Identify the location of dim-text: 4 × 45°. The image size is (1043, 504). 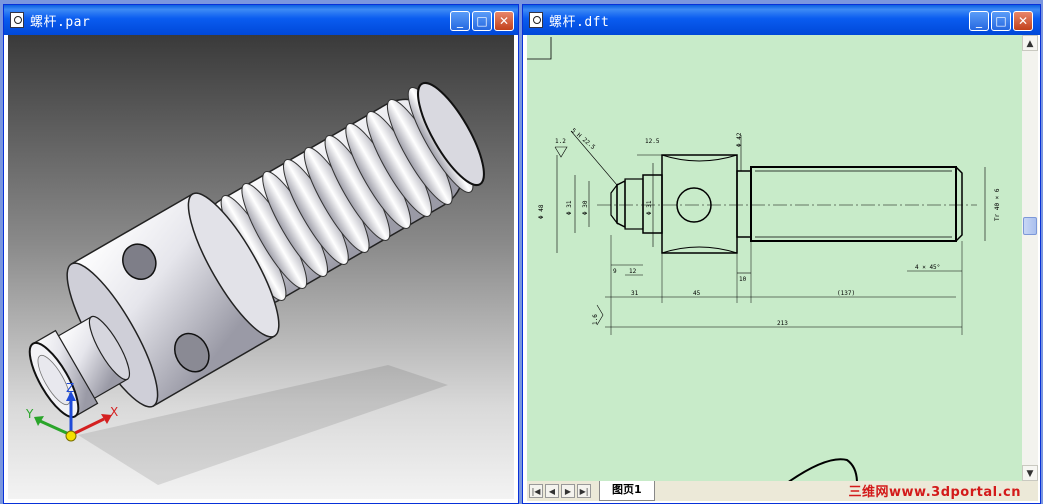
(927, 267).